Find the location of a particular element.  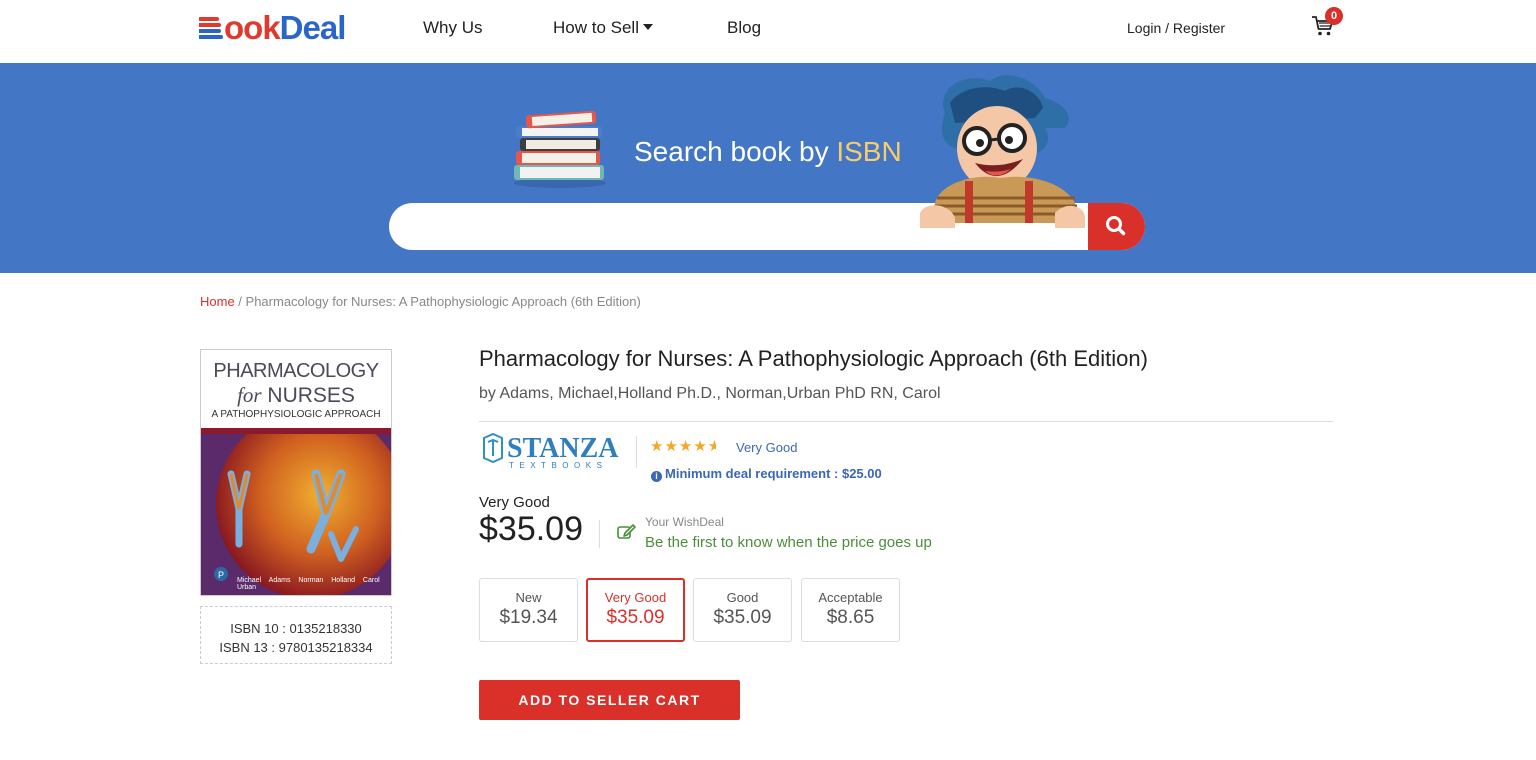

selected-condition-label: Very Good is located at coordinates (514, 502).